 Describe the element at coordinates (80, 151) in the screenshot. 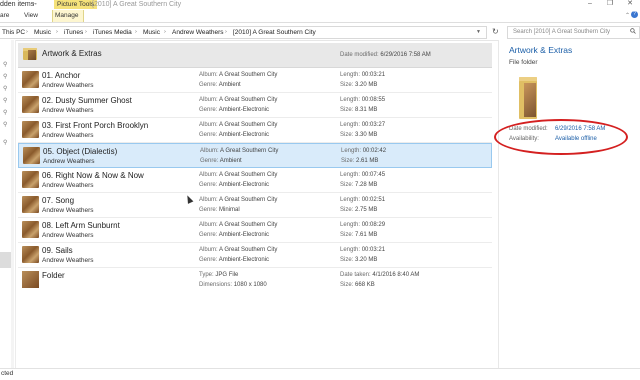

I see `track-name: 05. Object (Dialectis)` at that location.